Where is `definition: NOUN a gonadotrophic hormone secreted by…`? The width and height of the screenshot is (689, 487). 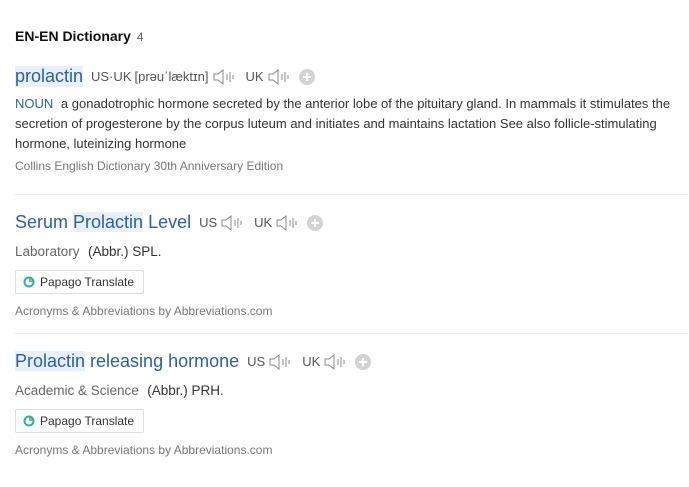
definition: NOUN a gonadotrophic hormone secreted by… is located at coordinates (352, 124).